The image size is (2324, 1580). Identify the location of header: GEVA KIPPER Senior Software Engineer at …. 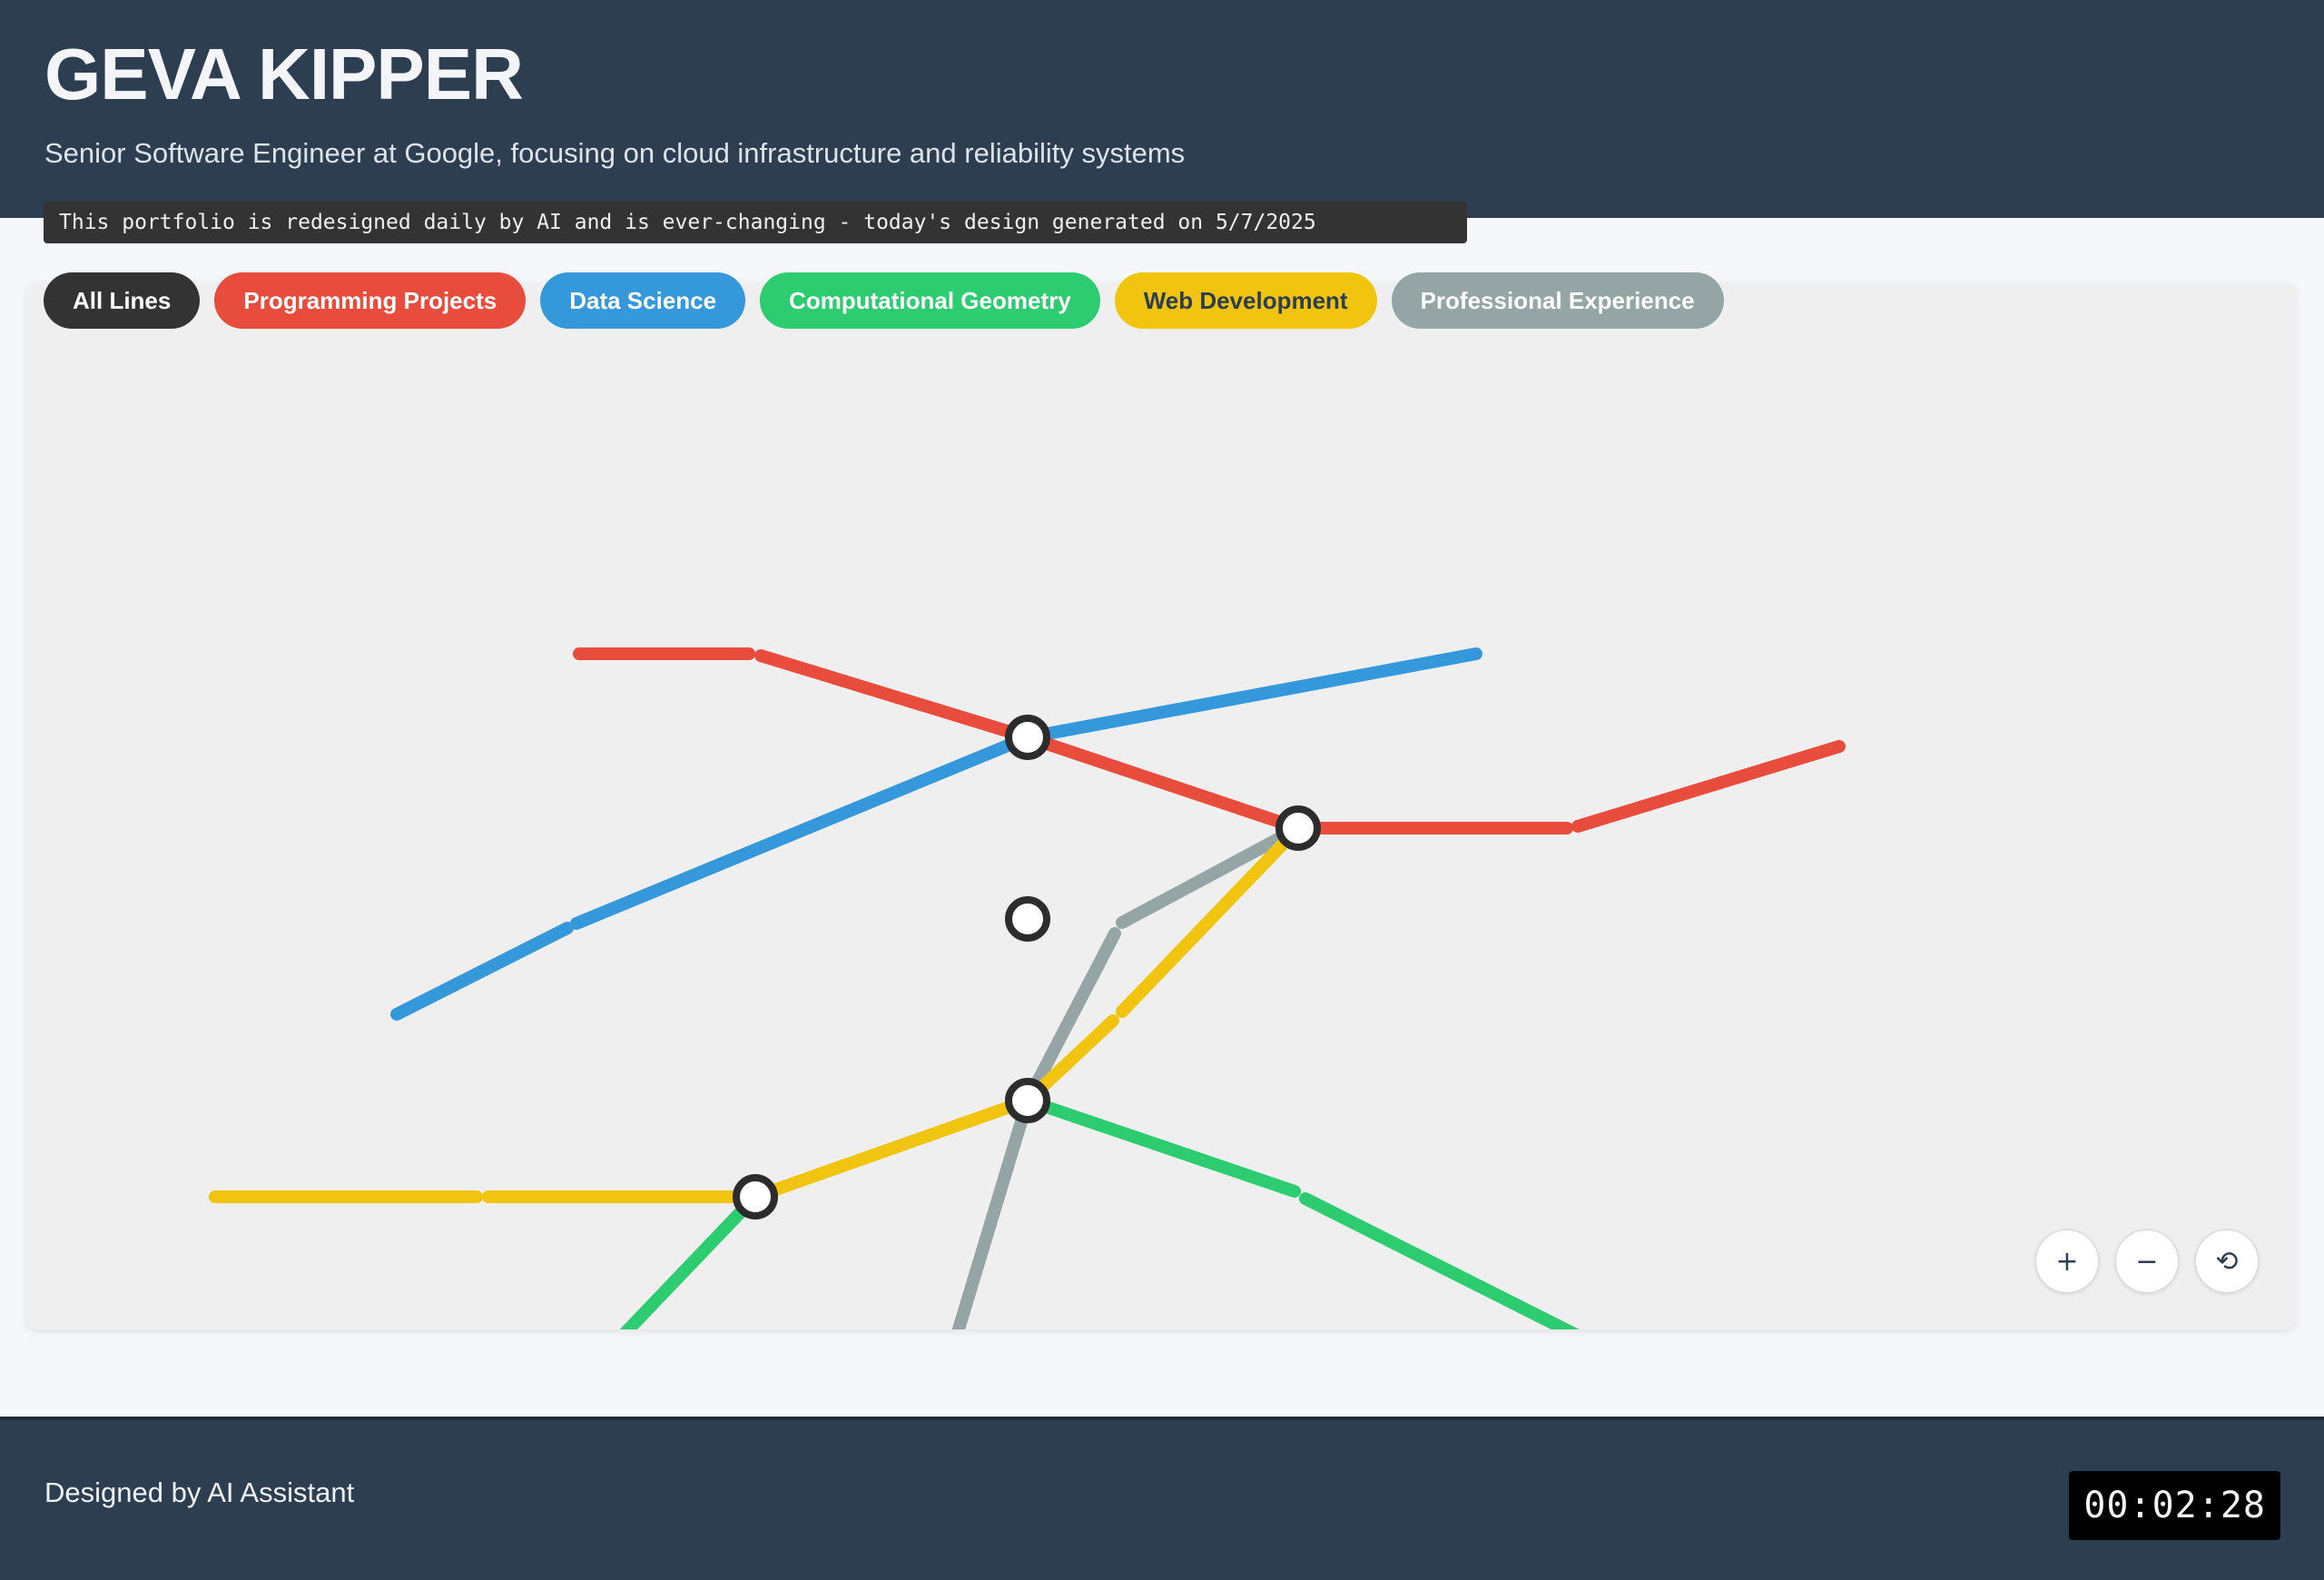
(1162, 109).